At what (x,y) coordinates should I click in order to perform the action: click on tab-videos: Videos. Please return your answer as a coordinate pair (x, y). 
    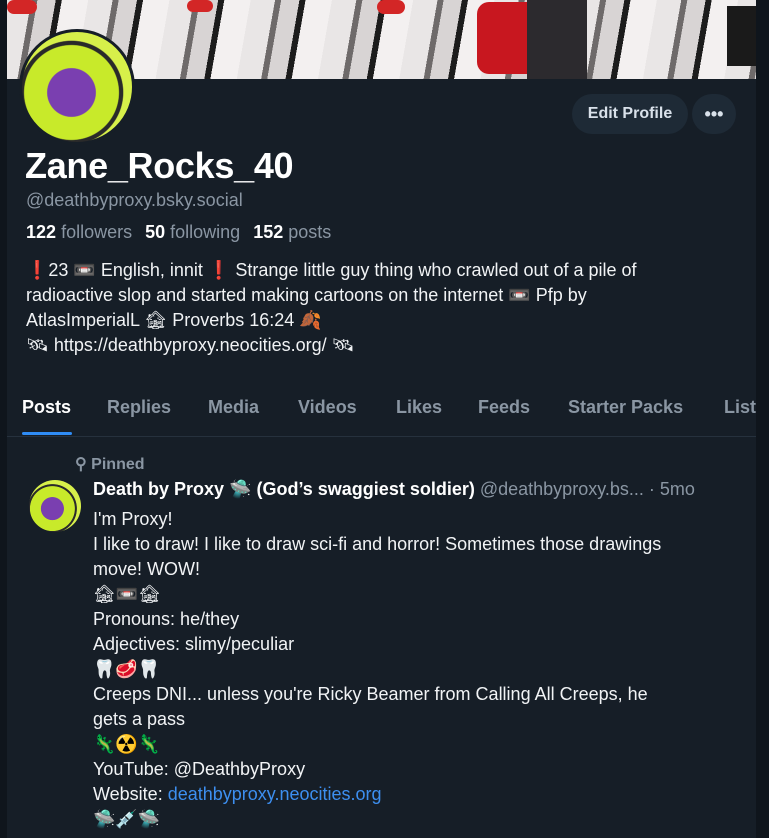
    Looking at the image, I should click on (327, 407).